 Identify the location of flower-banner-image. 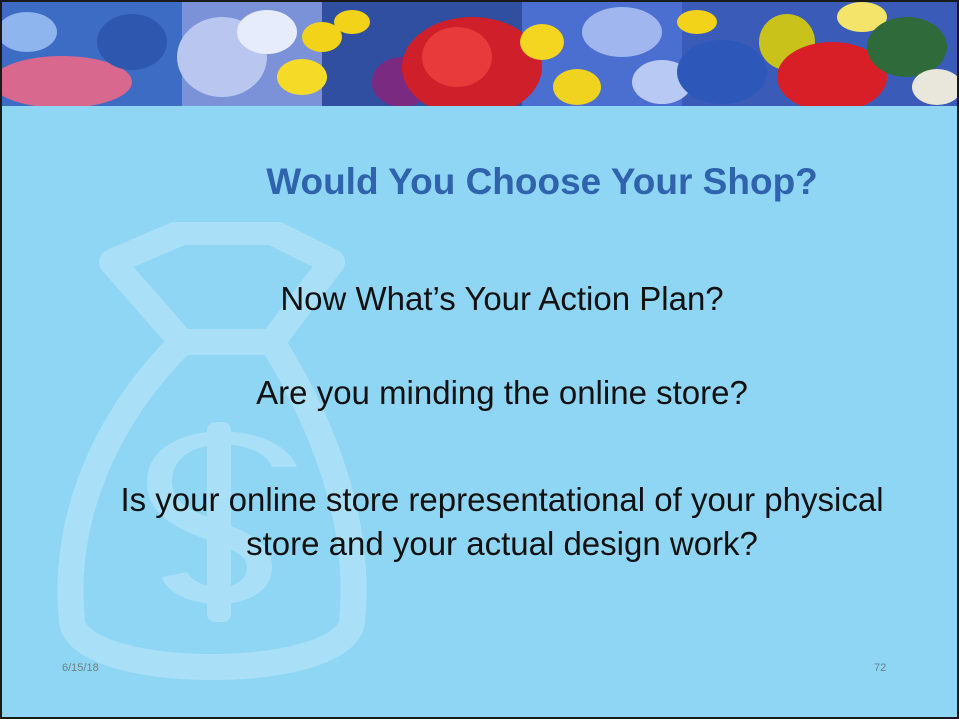
(479, 54).